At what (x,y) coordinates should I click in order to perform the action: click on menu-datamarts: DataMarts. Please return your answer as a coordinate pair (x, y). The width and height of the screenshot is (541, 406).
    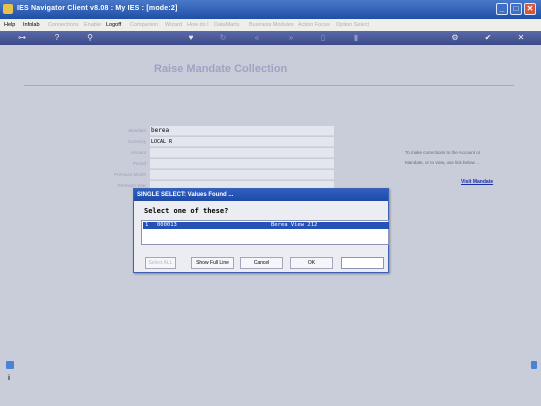
    Looking at the image, I should click on (227, 25).